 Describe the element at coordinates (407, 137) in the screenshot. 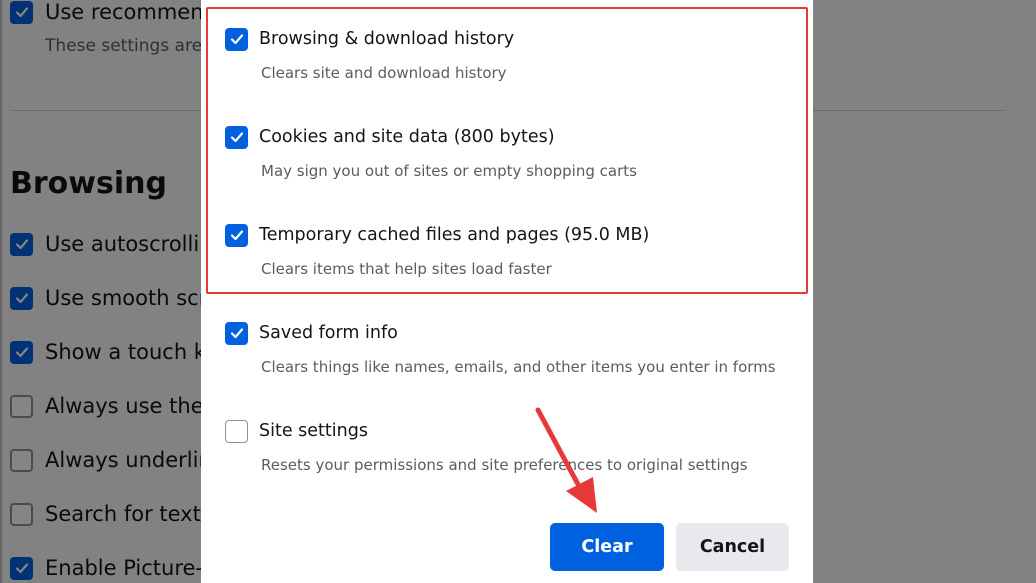

I see `option-label: Cookies and site data (800 bytes)` at that location.